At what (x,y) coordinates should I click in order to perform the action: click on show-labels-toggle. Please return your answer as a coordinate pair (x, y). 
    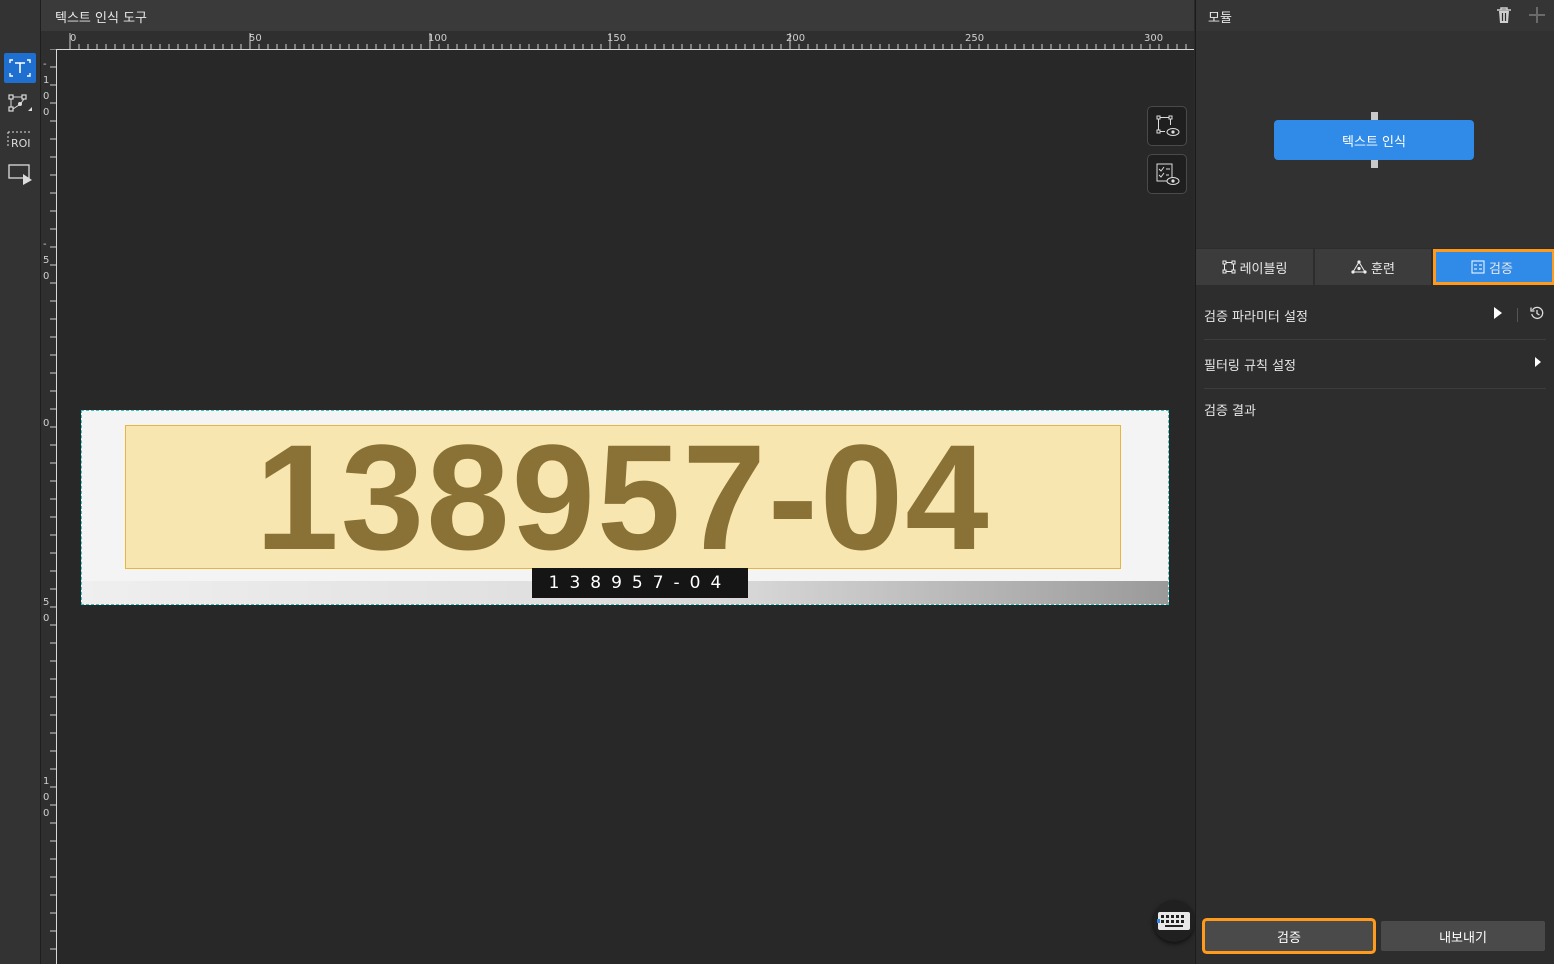
    Looking at the image, I should click on (1167, 126).